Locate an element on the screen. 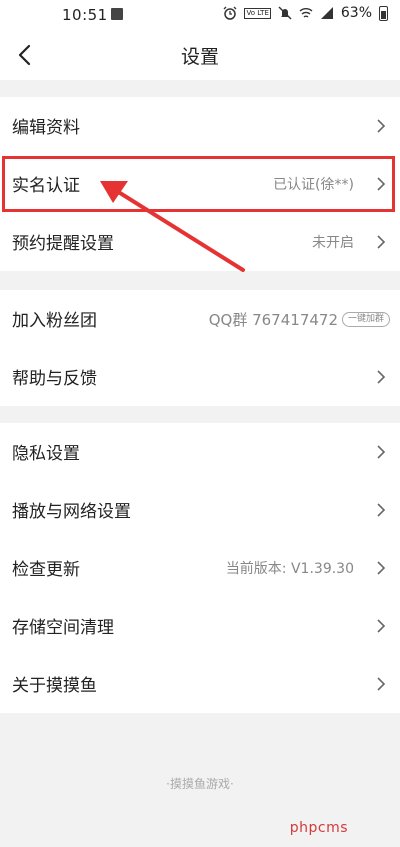  settings-item-real-name: 实名认证 已认证(徐**) is located at coordinates (200, 184).